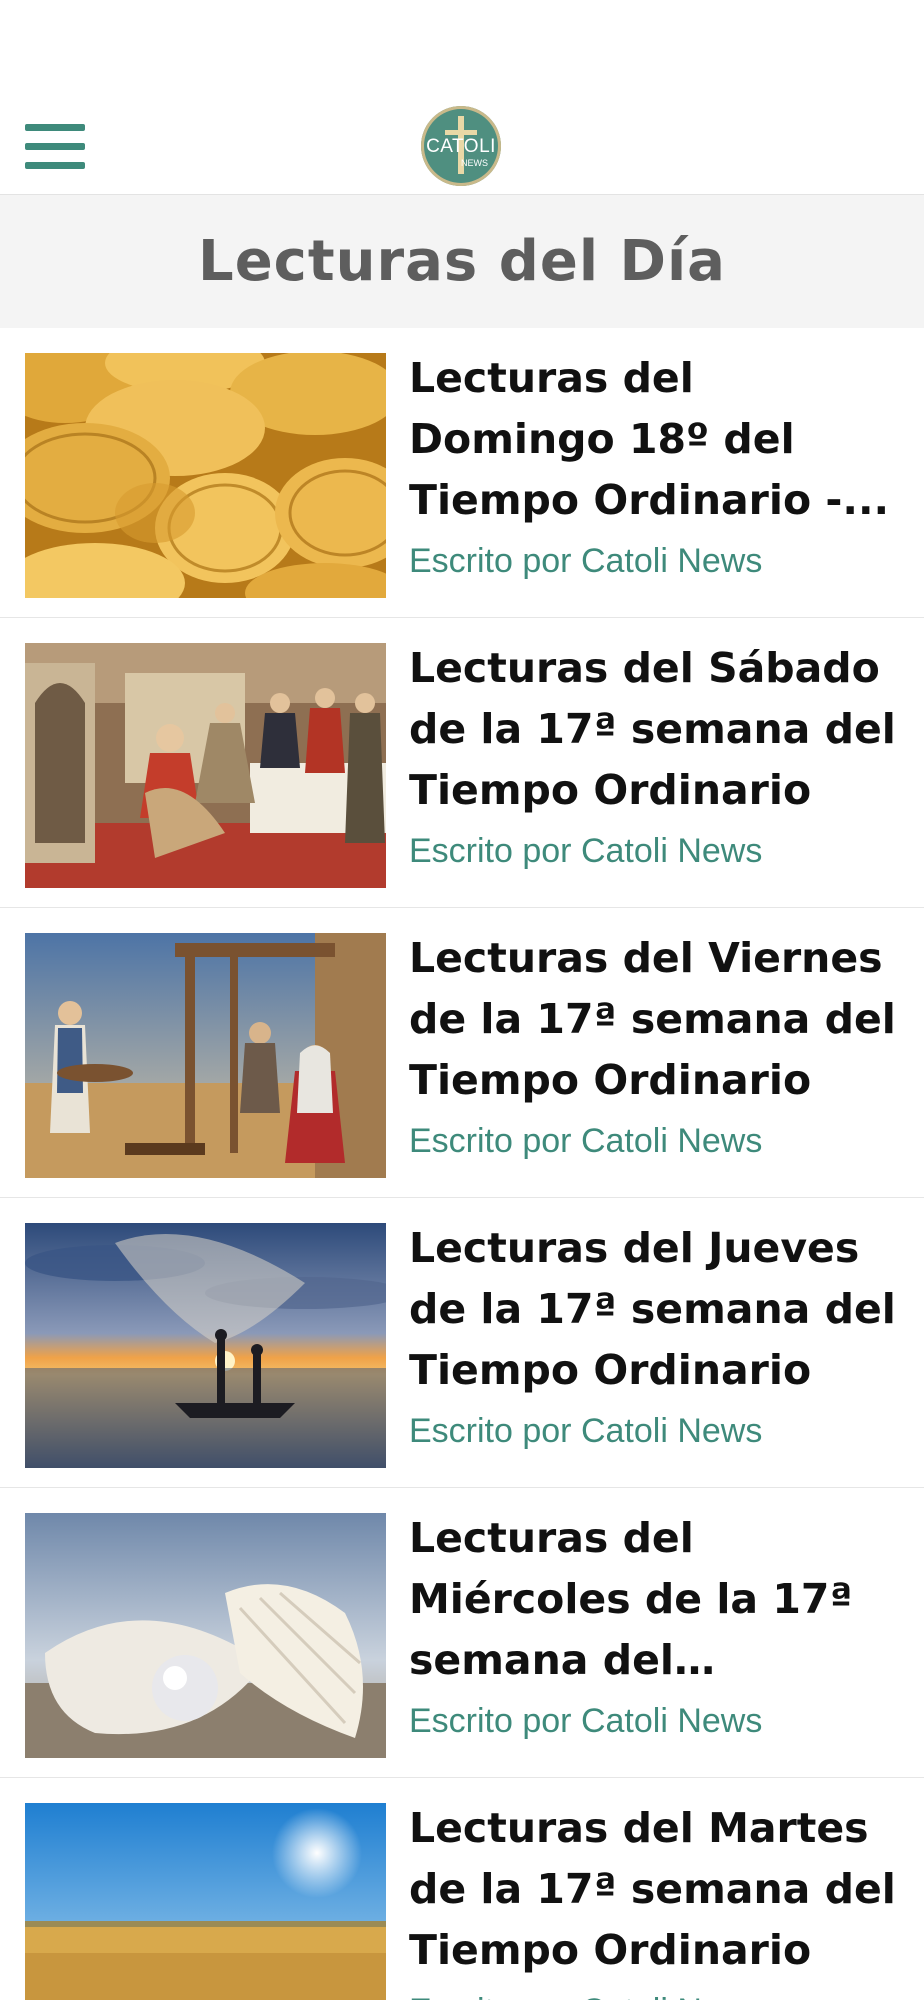  Describe the element at coordinates (205, 1635) in the screenshot. I see `pearl-shell-image` at that location.